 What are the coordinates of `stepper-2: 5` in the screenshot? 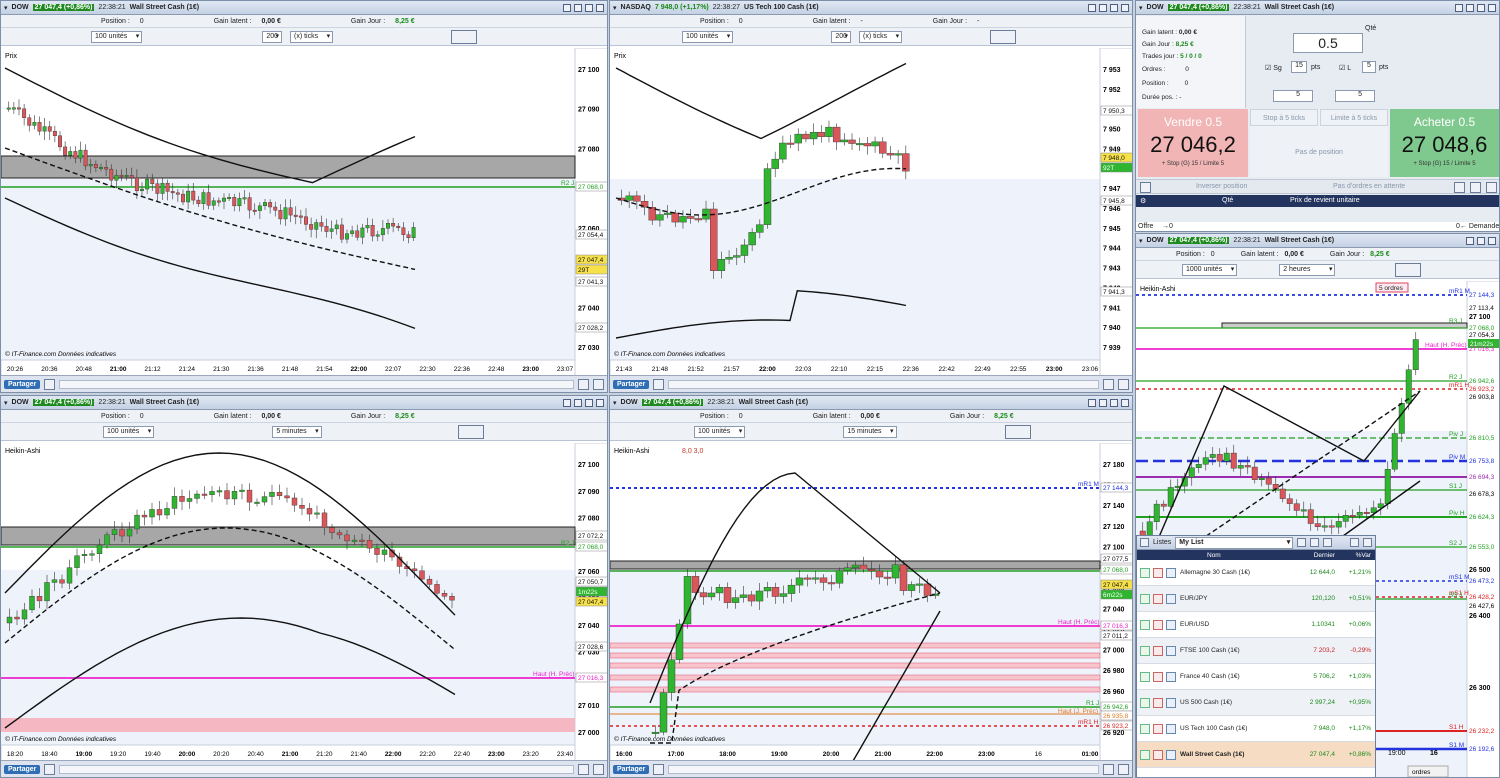 It's located at (1355, 96).